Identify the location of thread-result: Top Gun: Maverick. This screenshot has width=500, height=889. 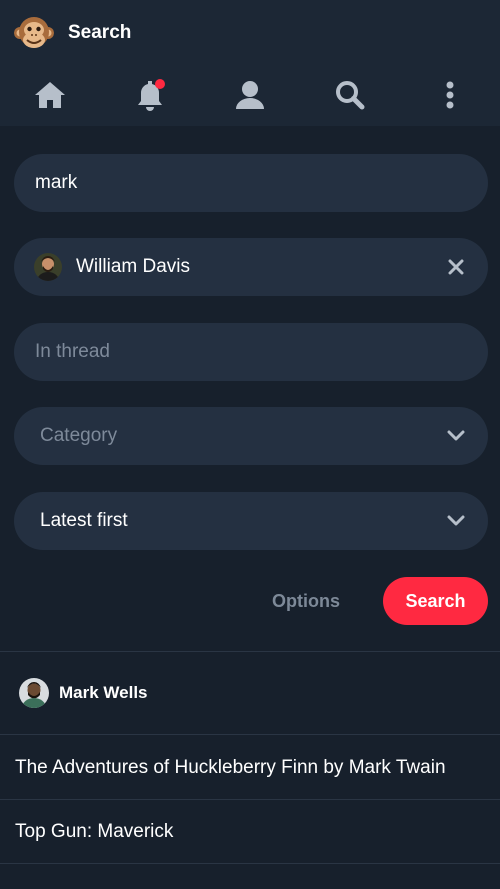
(250, 832).